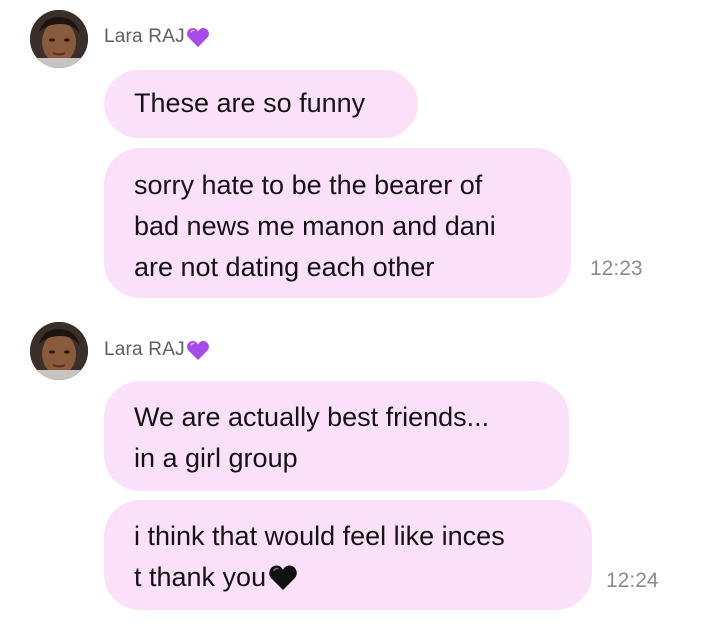  Describe the element at coordinates (200, 577) in the screenshot. I see `message-text-fragment: t thank you` at that location.